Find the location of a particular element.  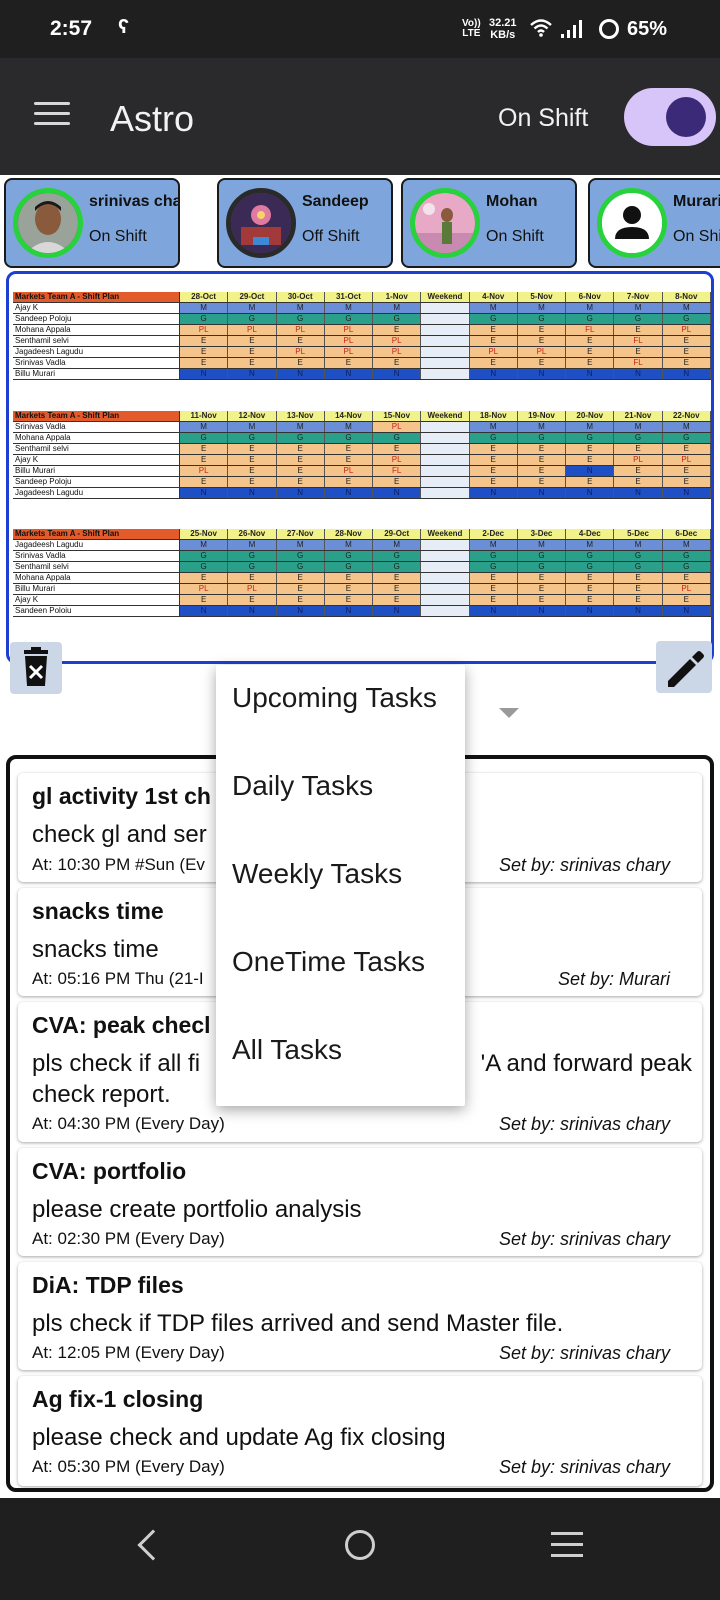

task-title: CVA: peak checl is located at coordinates (121, 1025).